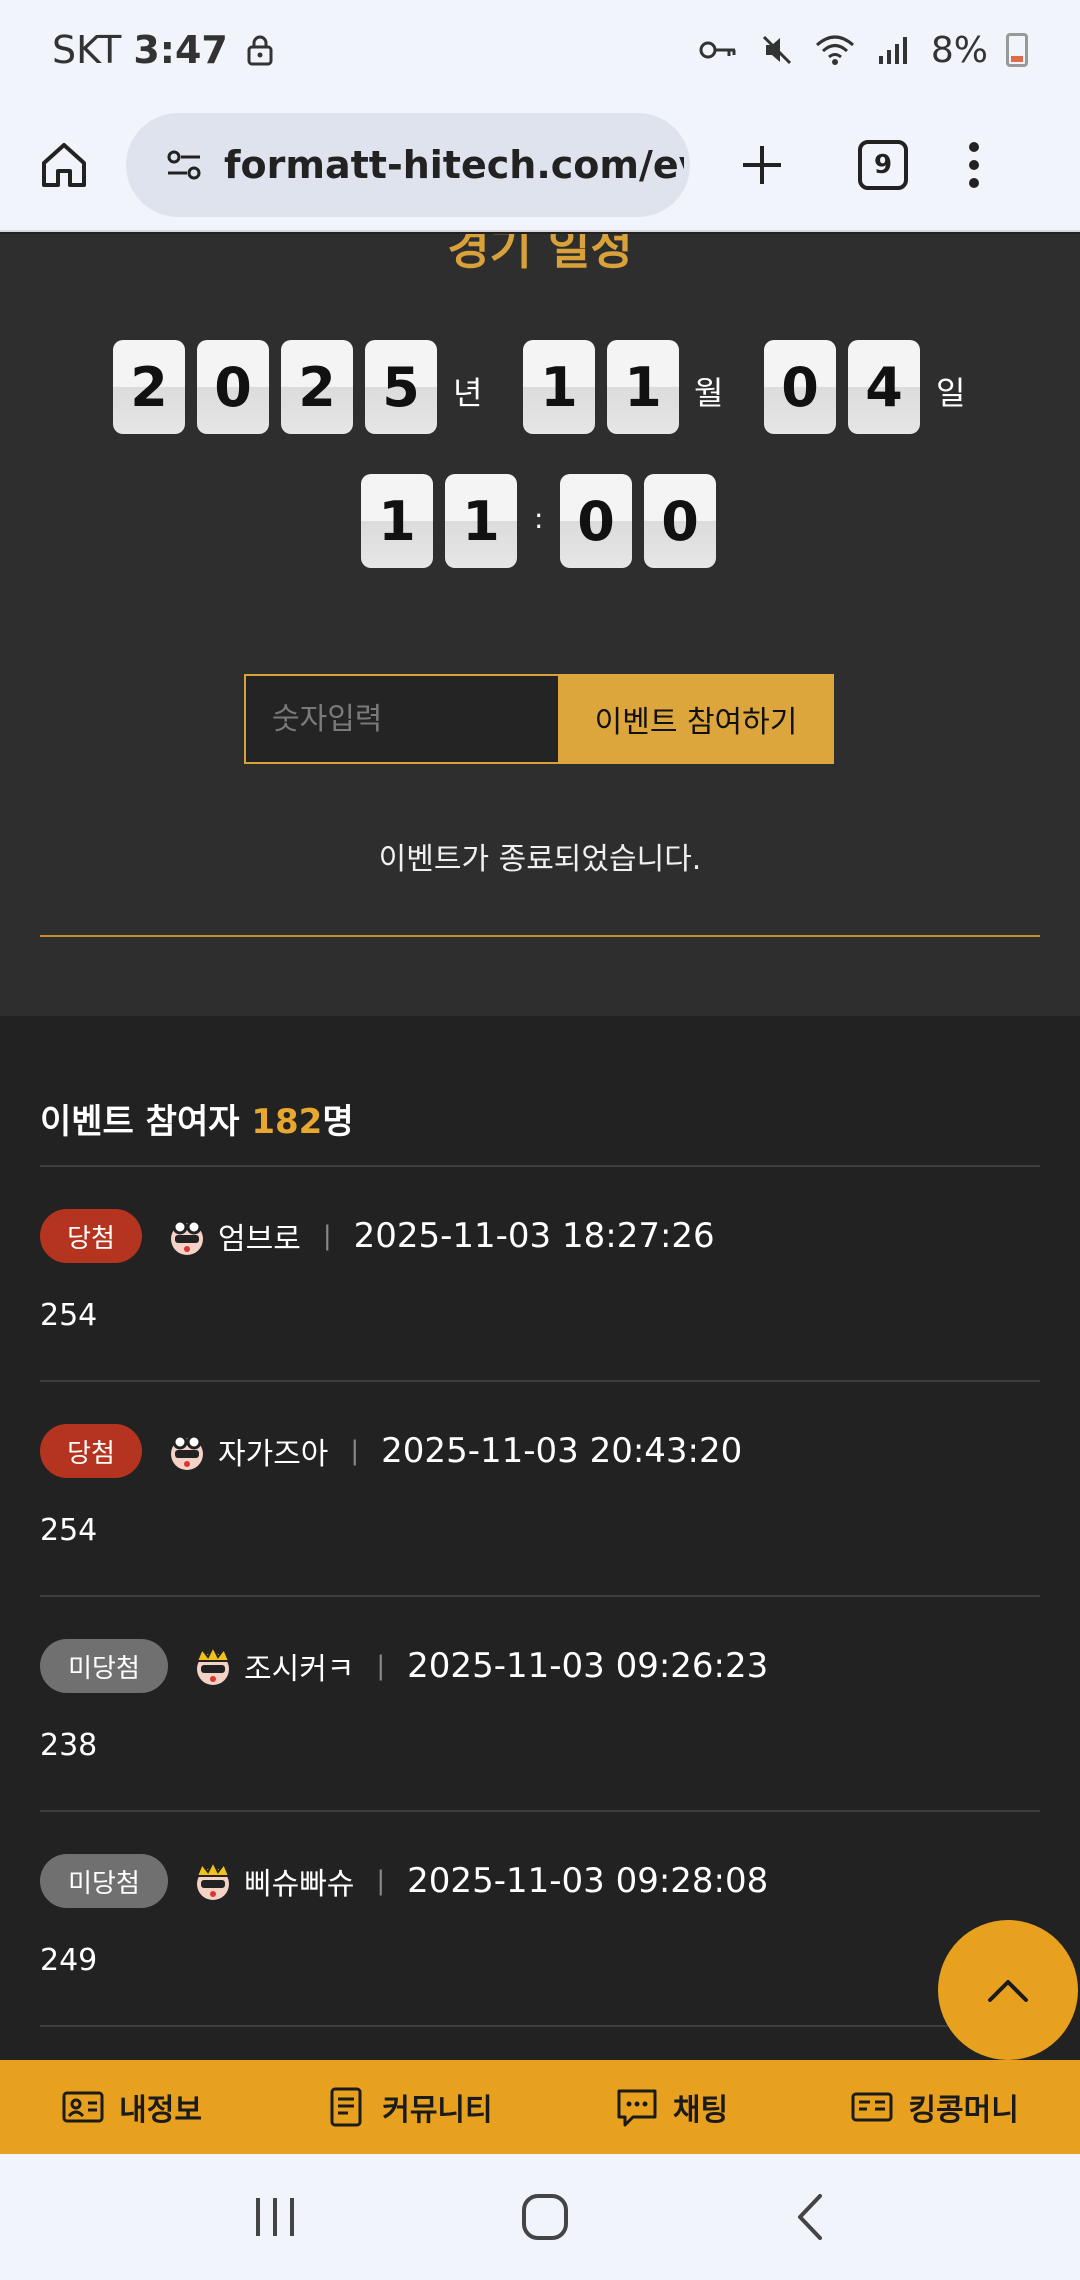  I want to click on carrier-label: SKT, so click(87, 50).